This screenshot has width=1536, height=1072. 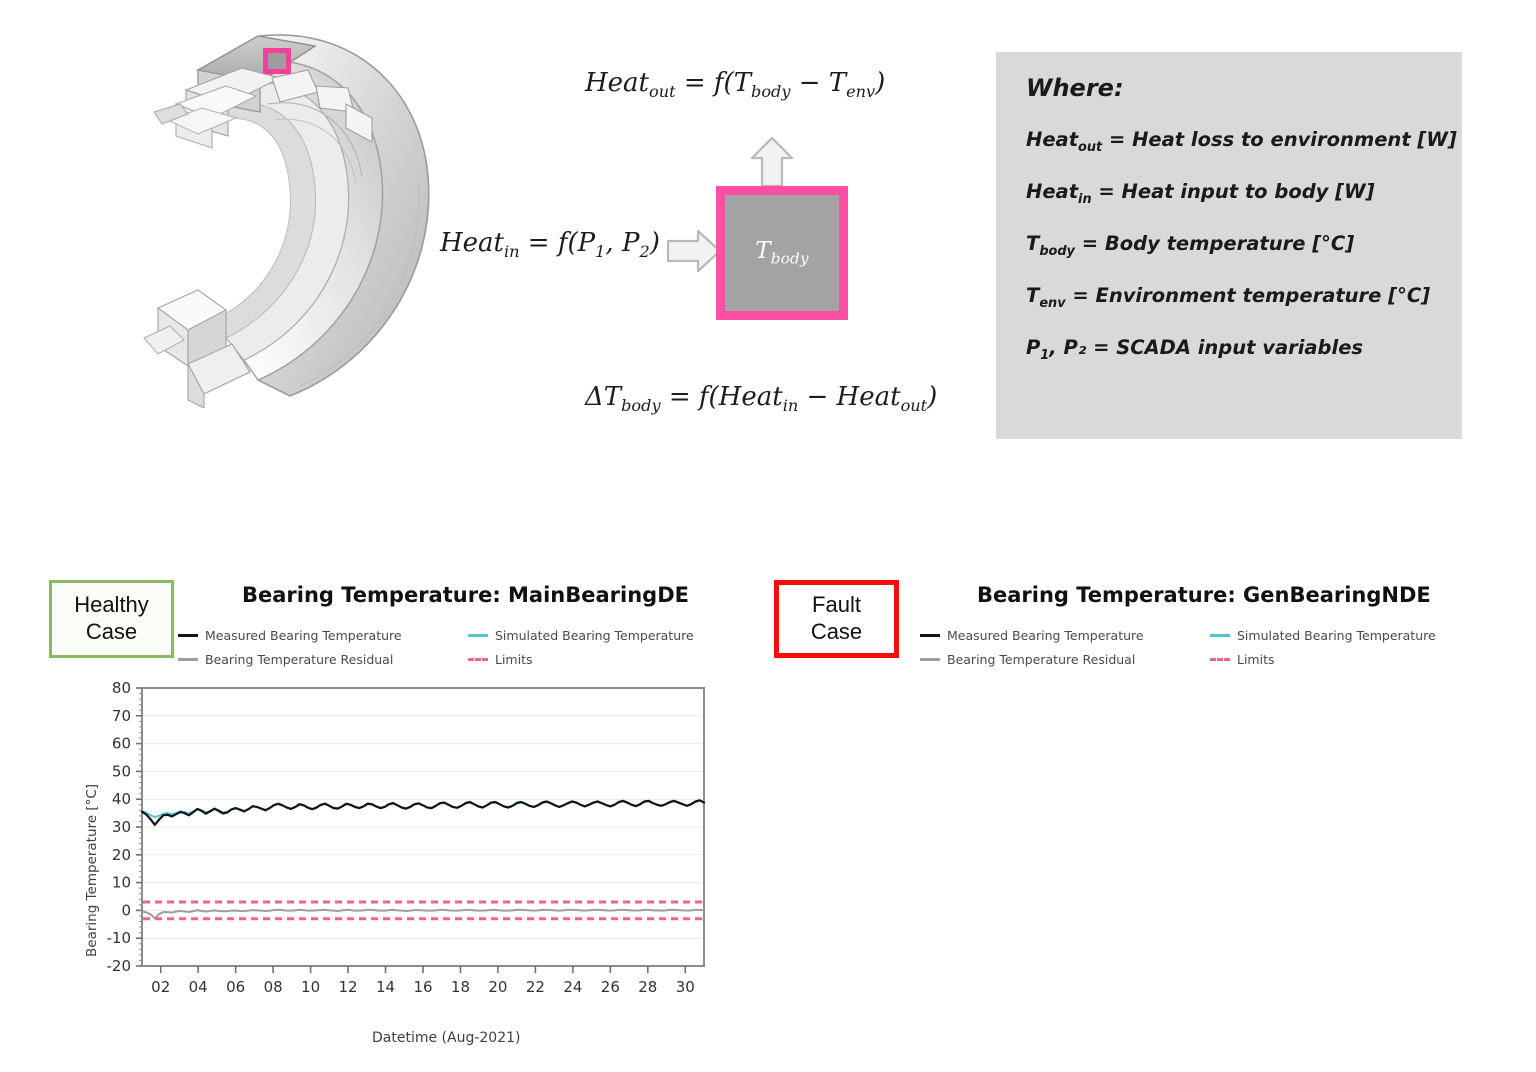 I want to click on svg-text: -10, so click(x=119, y=938).